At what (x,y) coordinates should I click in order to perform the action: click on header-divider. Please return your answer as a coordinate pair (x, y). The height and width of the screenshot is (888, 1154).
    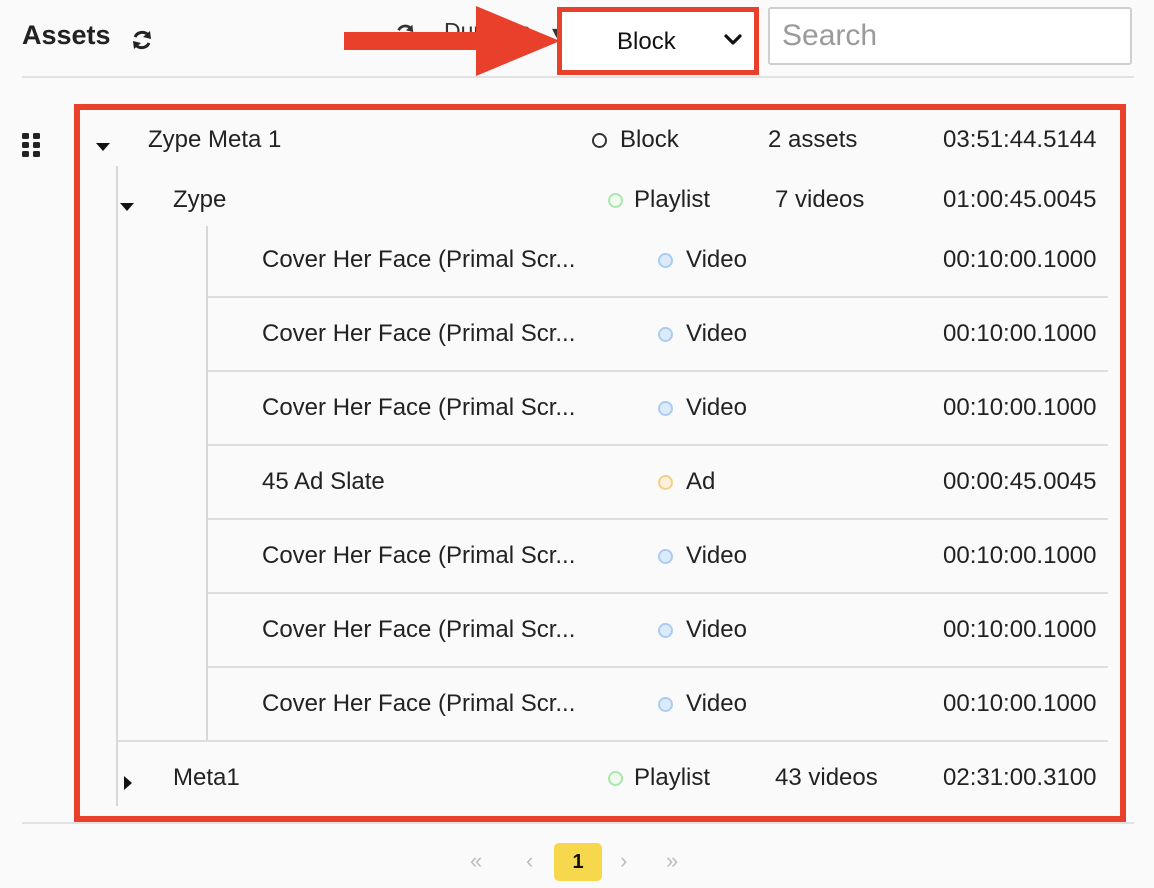
    Looking at the image, I should click on (578, 77).